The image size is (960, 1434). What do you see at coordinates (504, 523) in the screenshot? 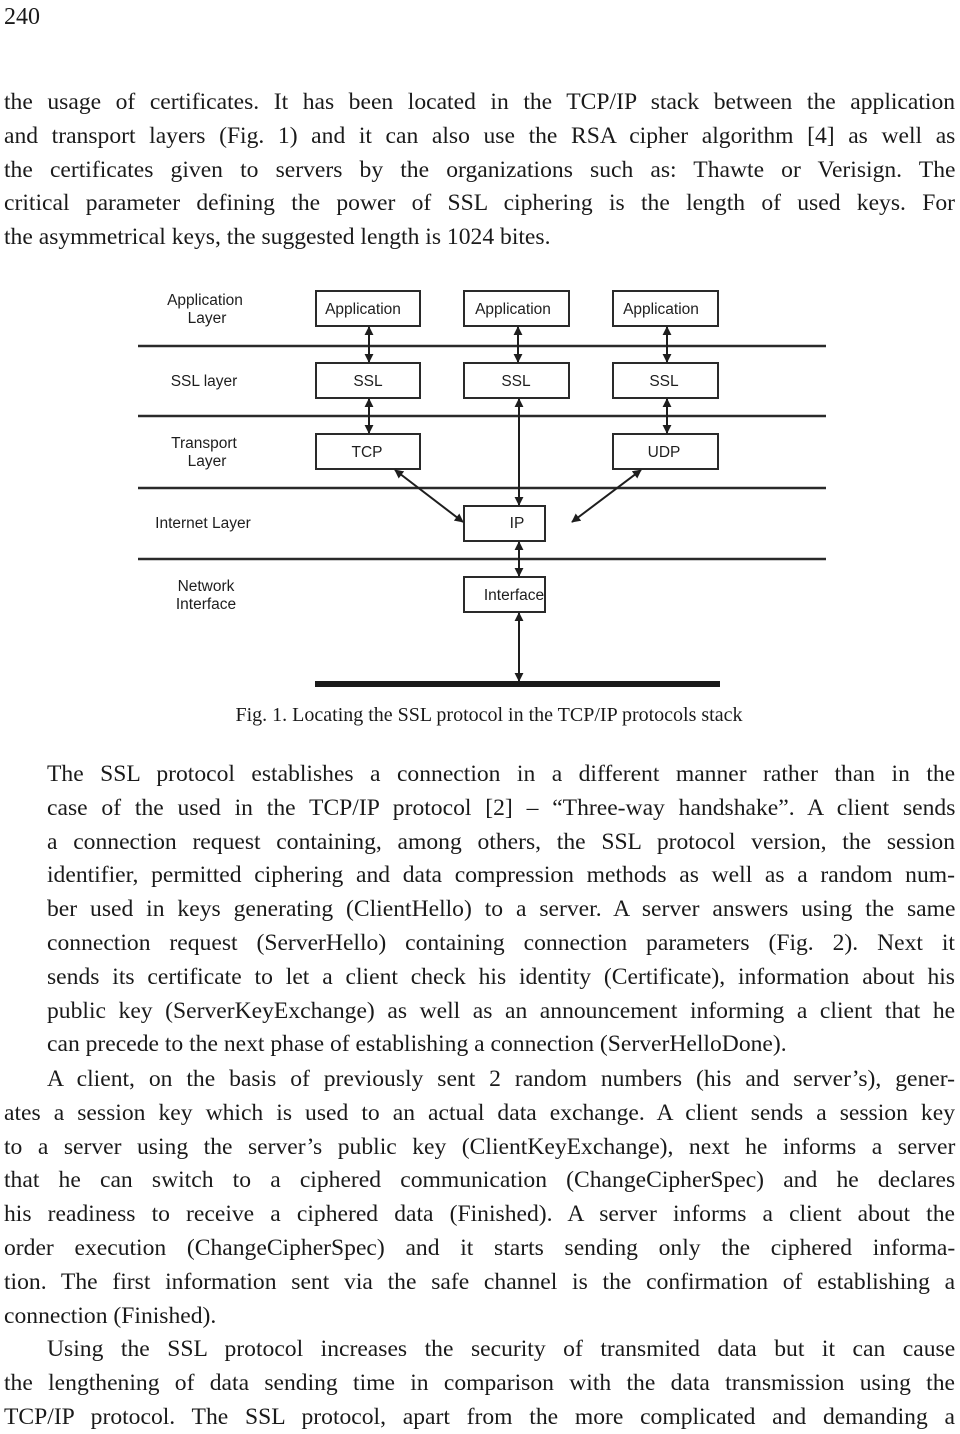
I see `box-ip` at bounding box center [504, 523].